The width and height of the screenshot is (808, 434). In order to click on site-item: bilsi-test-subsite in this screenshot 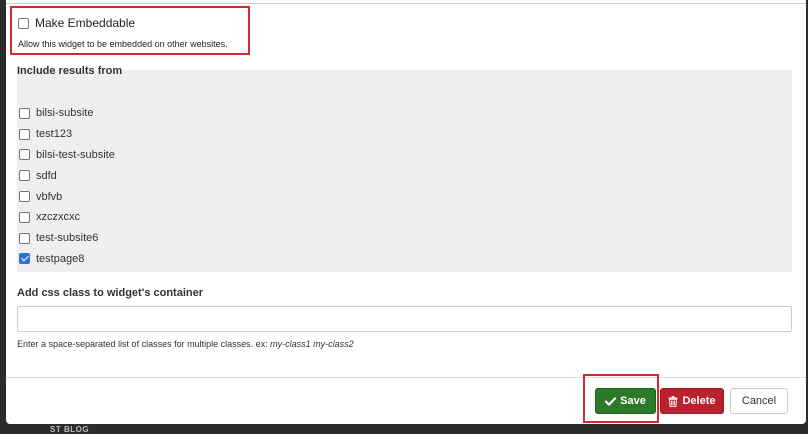, I will do `click(67, 155)`.